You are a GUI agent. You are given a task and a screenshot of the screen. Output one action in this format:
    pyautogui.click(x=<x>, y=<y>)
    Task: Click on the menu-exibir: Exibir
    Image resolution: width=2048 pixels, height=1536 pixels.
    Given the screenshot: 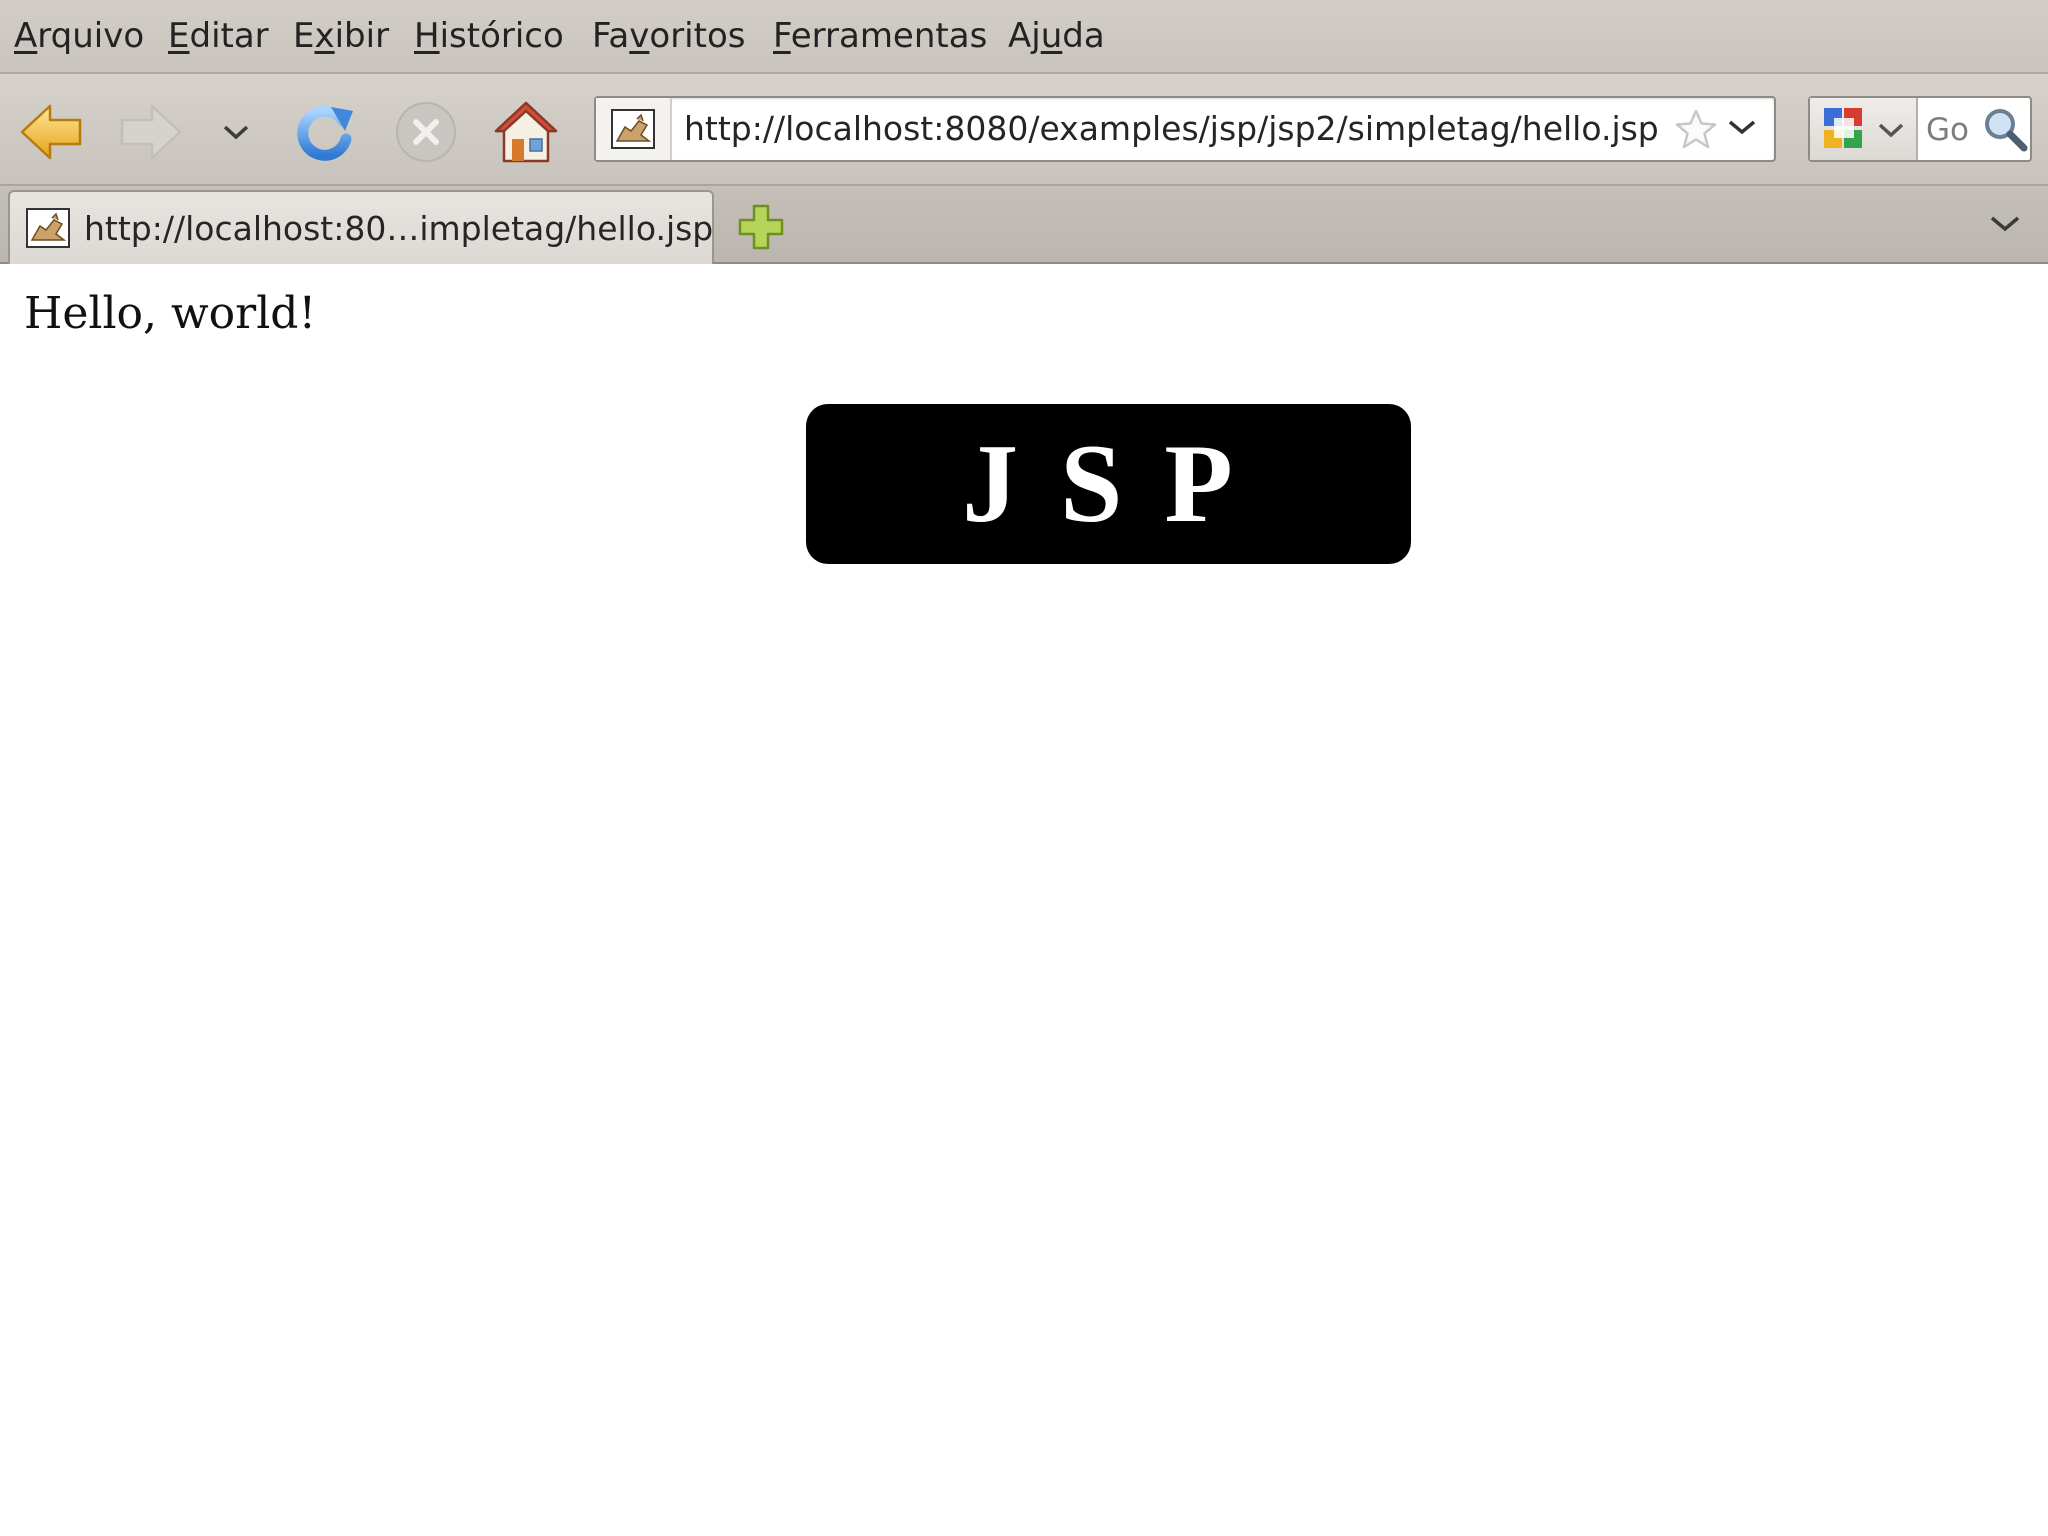 What is the action you would take?
    pyautogui.click(x=341, y=36)
    